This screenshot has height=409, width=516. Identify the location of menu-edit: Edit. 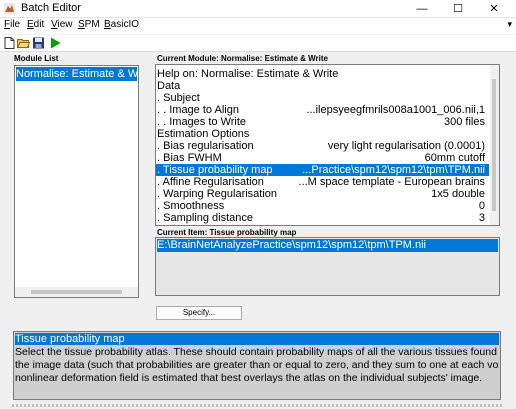
(35, 24).